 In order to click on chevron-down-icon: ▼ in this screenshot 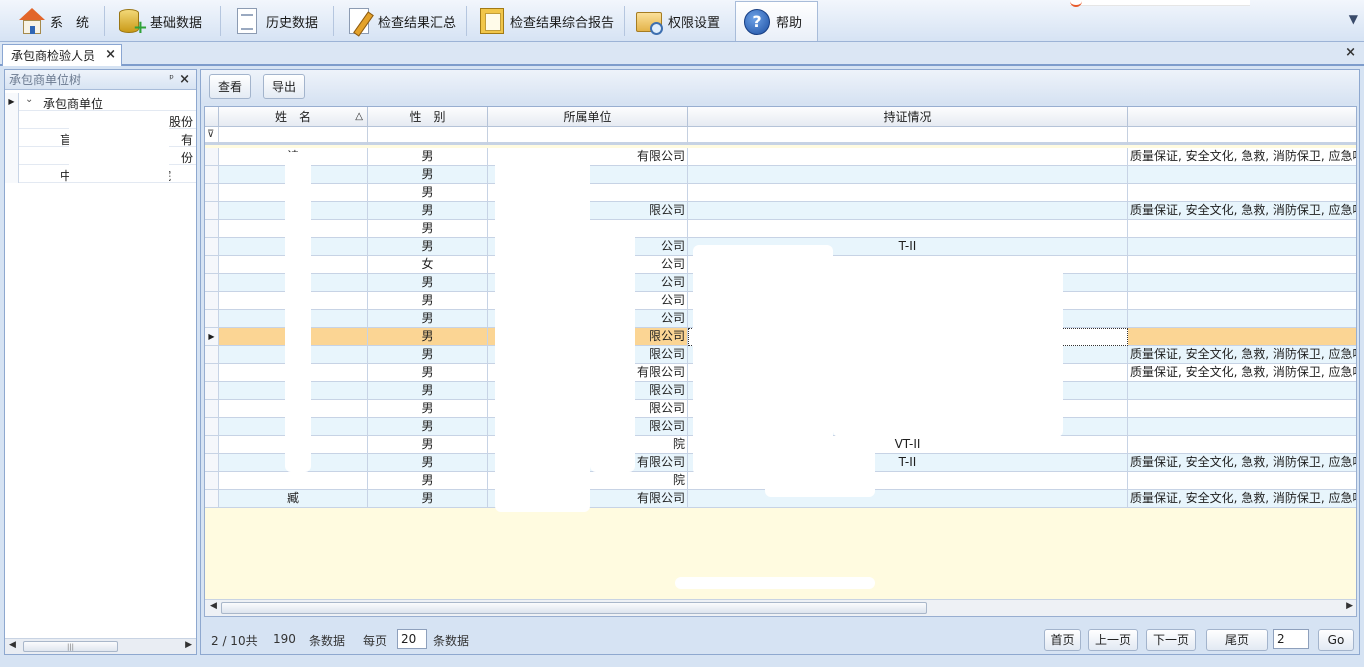, I will do `click(1353, 19)`.